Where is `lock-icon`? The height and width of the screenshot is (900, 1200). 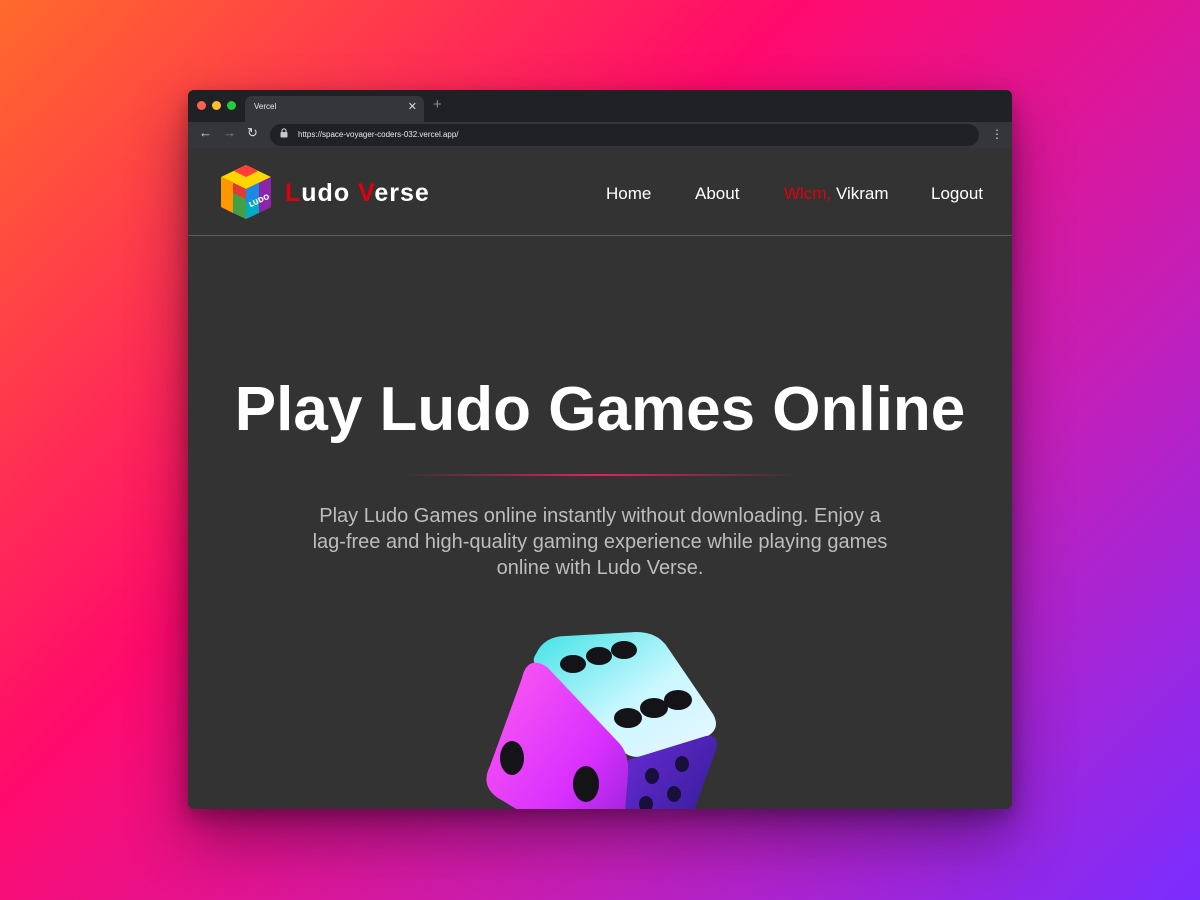 lock-icon is located at coordinates (284, 134).